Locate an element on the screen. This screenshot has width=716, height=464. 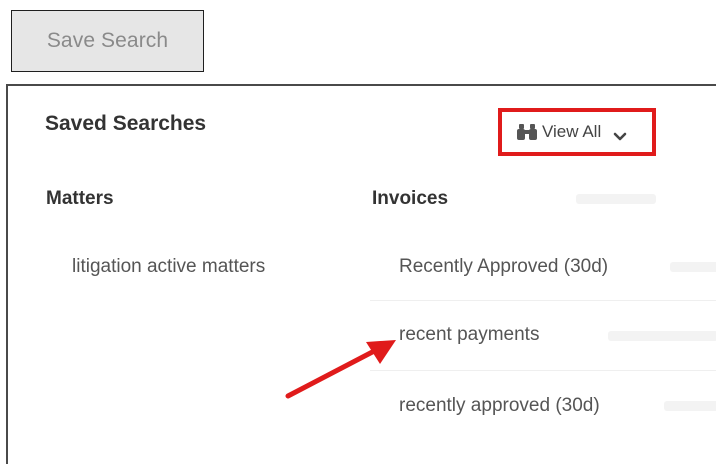
invoice-saved-search-label: recent payments is located at coordinates (469, 335).